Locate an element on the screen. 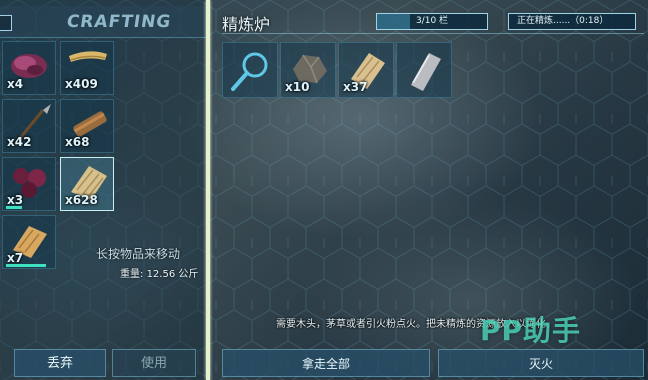  forge-slot-wood: x37 is located at coordinates (366, 70).